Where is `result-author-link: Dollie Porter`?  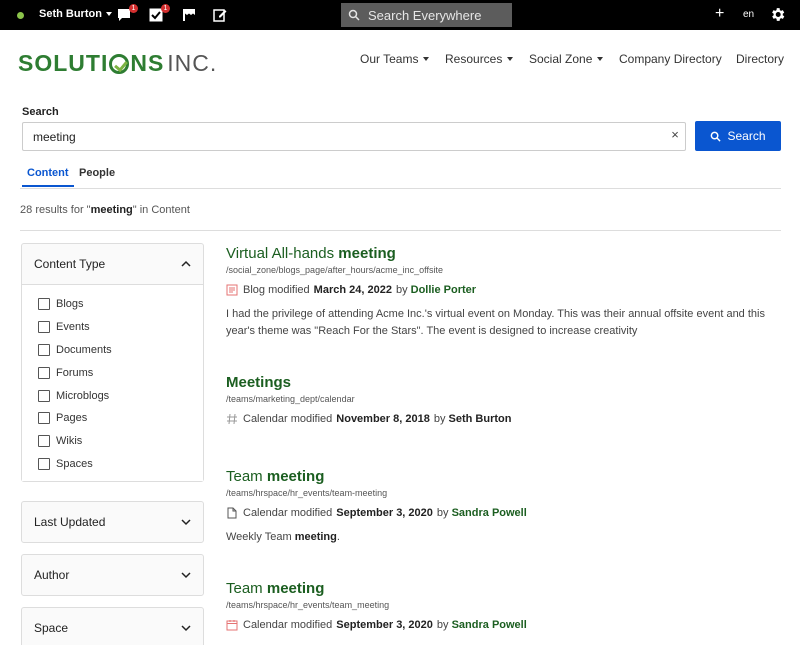 result-author-link: Dollie Porter is located at coordinates (443, 290).